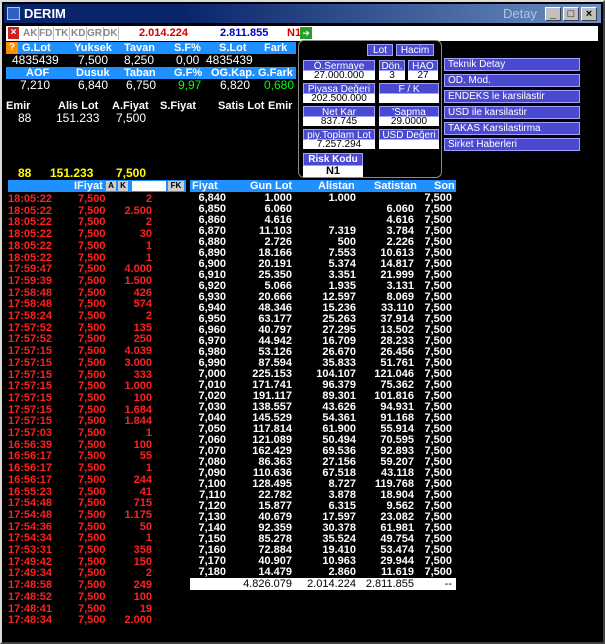 The height and width of the screenshot is (644, 605). I want to click on depth-row: 7,120 15.877 6.315 9.562 7,500, so click(323, 506).